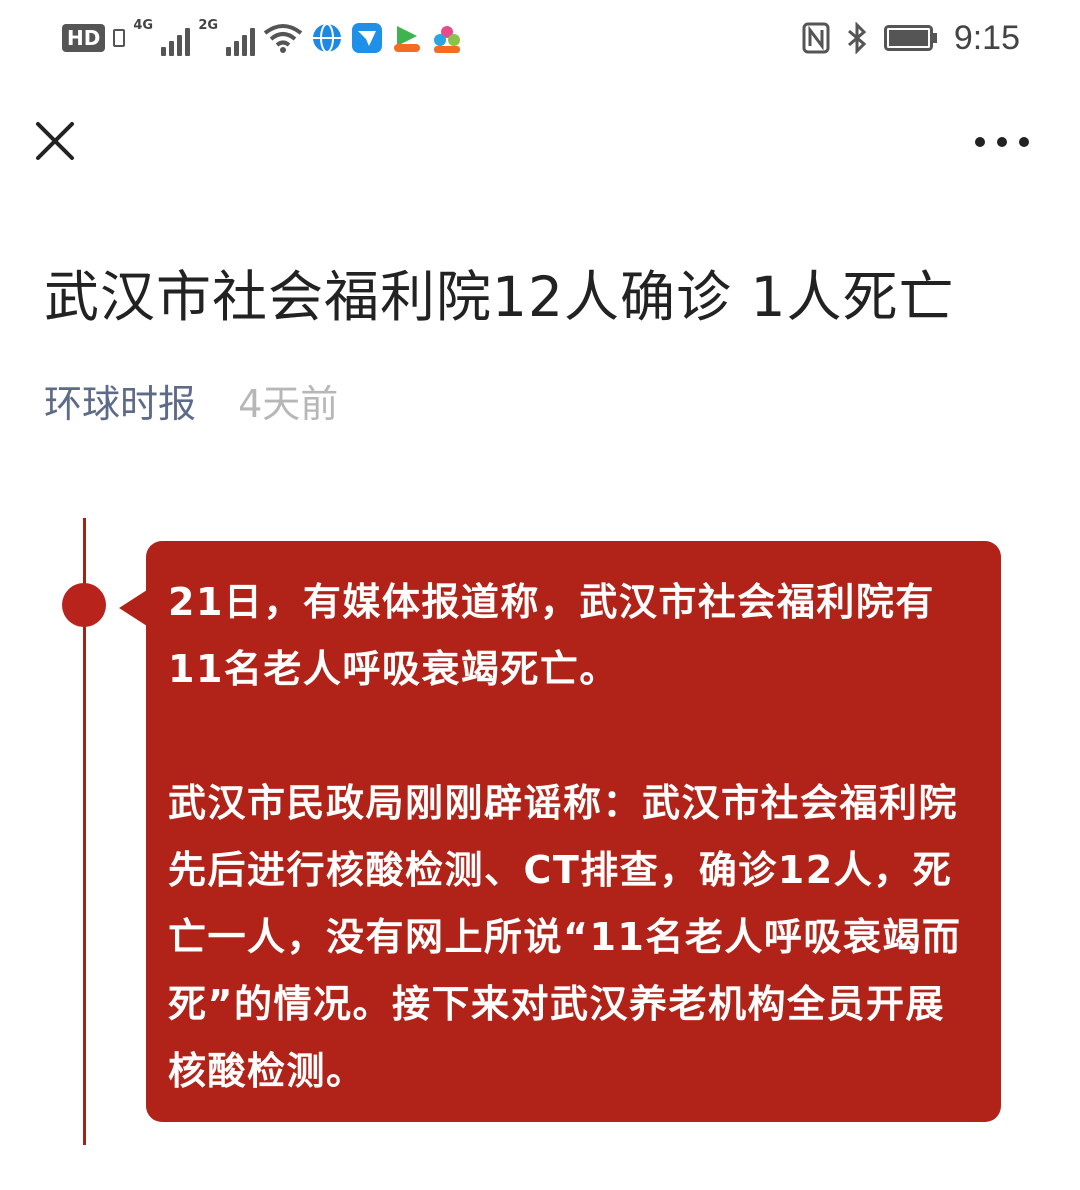 The height and width of the screenshot is (1190, 1080). I want to click on source-link: 环球时报, so click(120, 404).